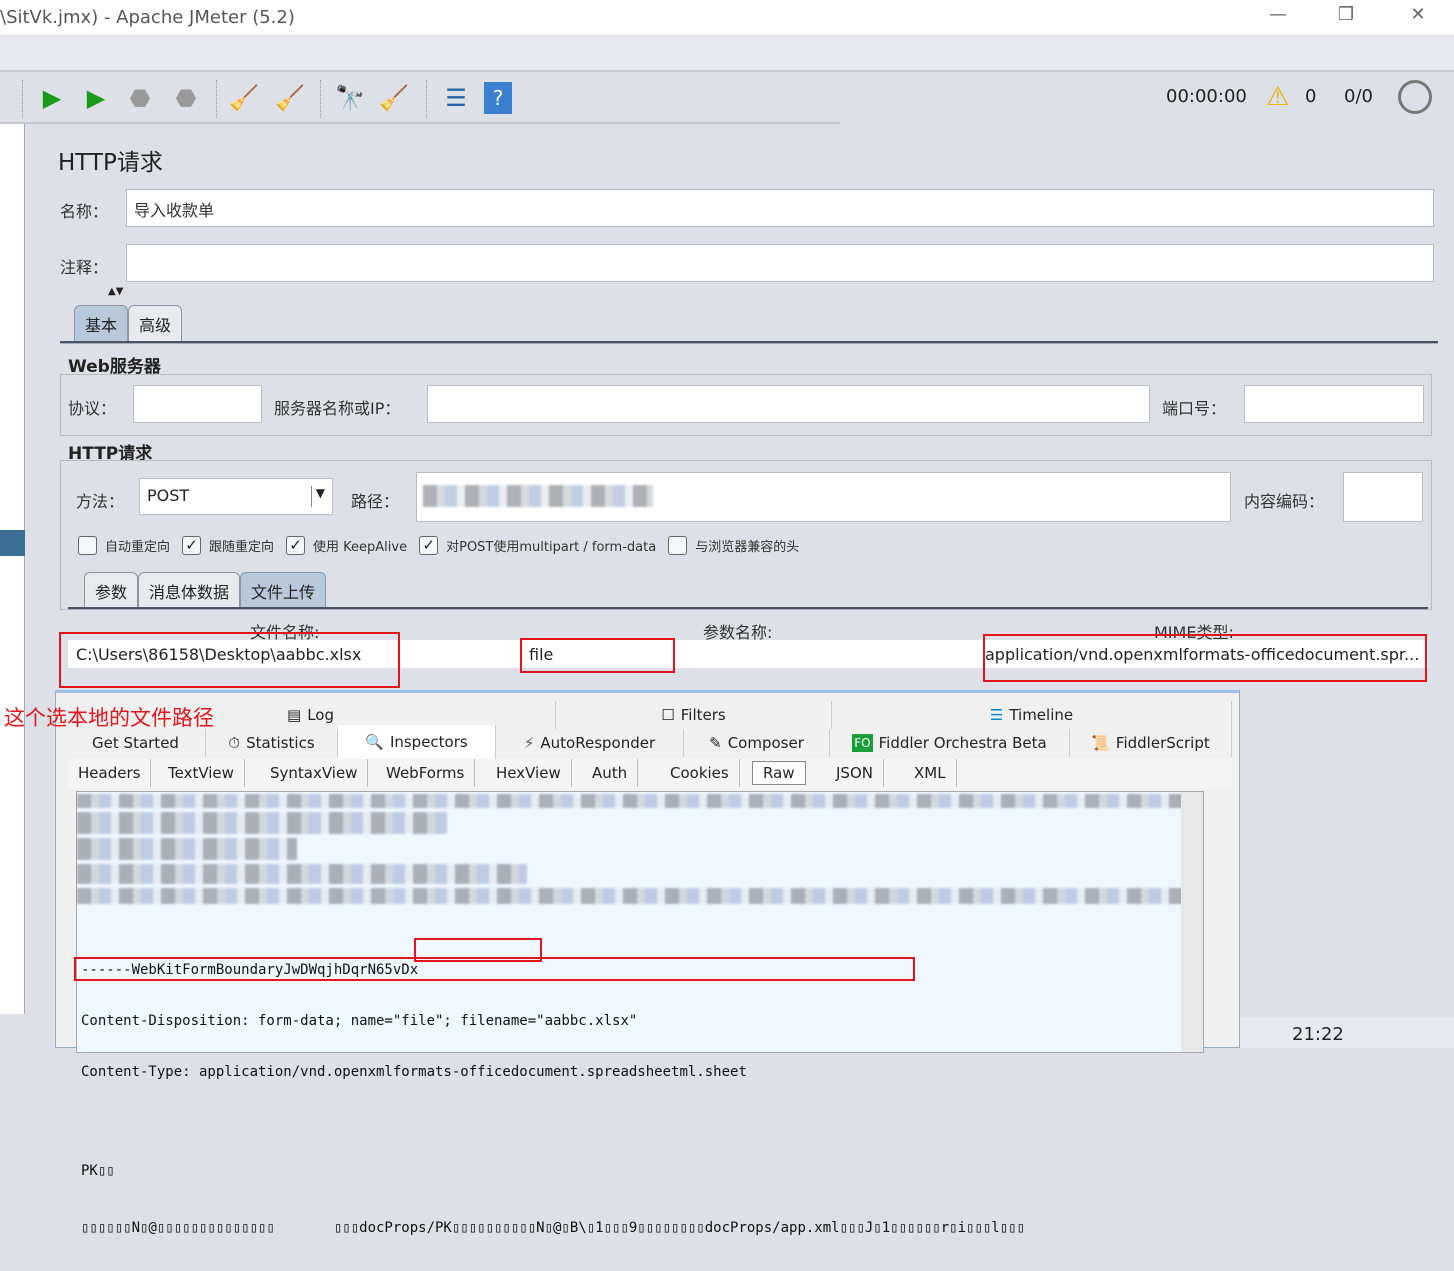  Describe the element at coordinates (317, 496) in the screenshot. I see `chevron-down-icon: ▼` at that location.